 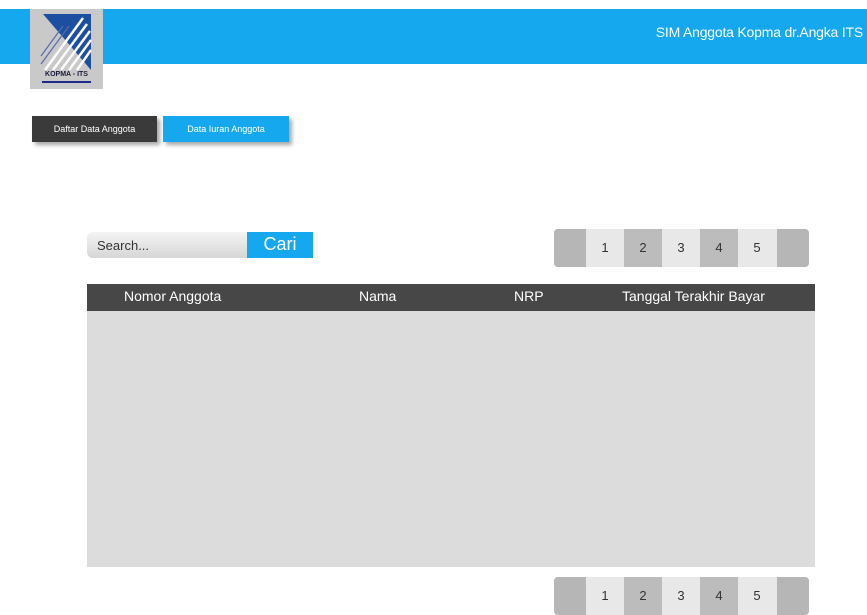 I want to click on search-bar: Cari, so click(x=200, y=245).